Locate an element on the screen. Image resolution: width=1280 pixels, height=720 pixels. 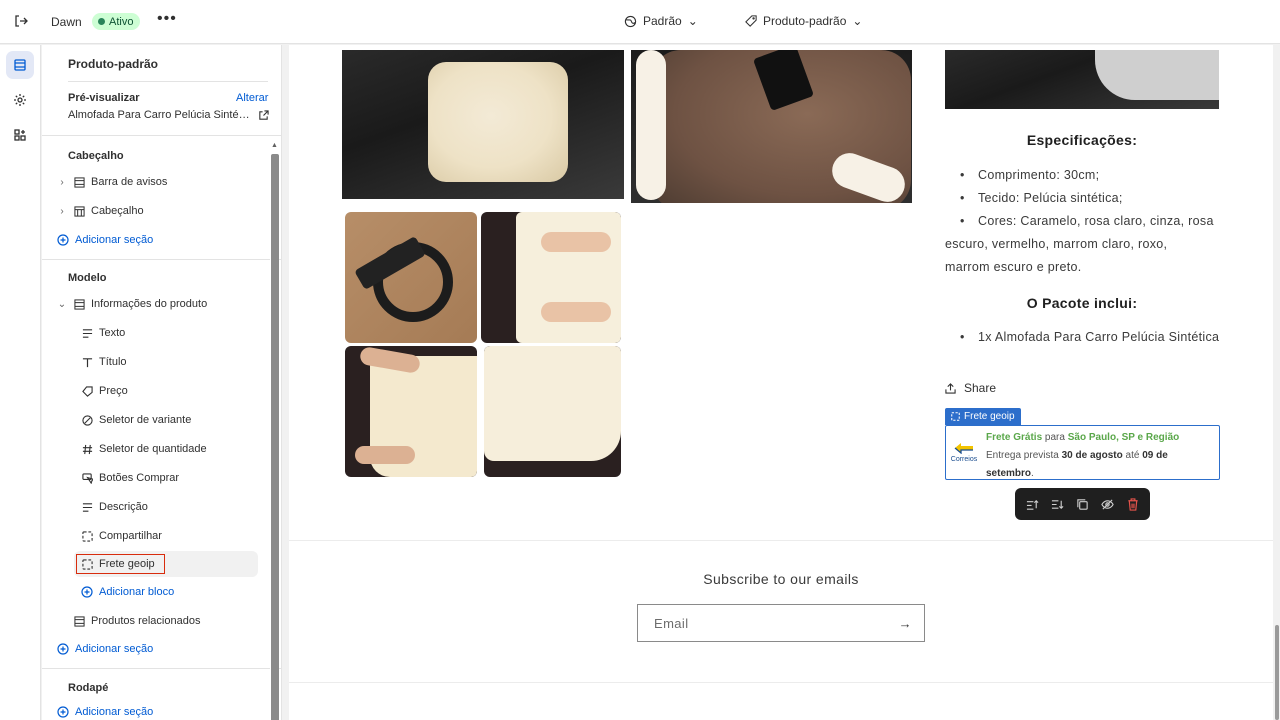
more-actions-button: ••• is located at coordinates (167, 21).